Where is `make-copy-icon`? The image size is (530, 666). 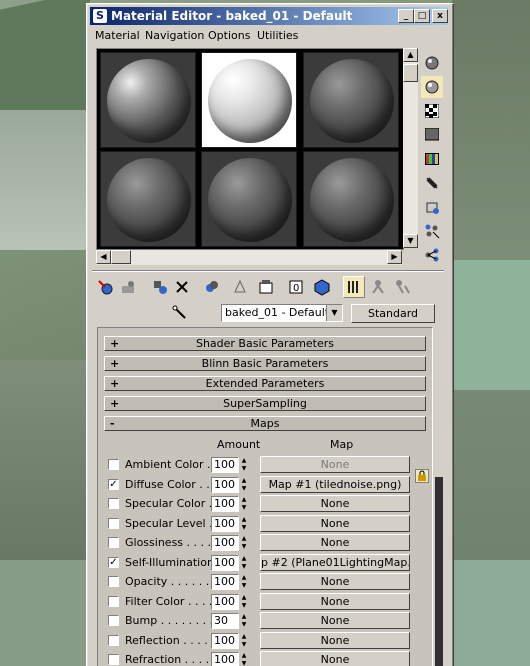
make-copy-icon is located at coordinates (212, 287).